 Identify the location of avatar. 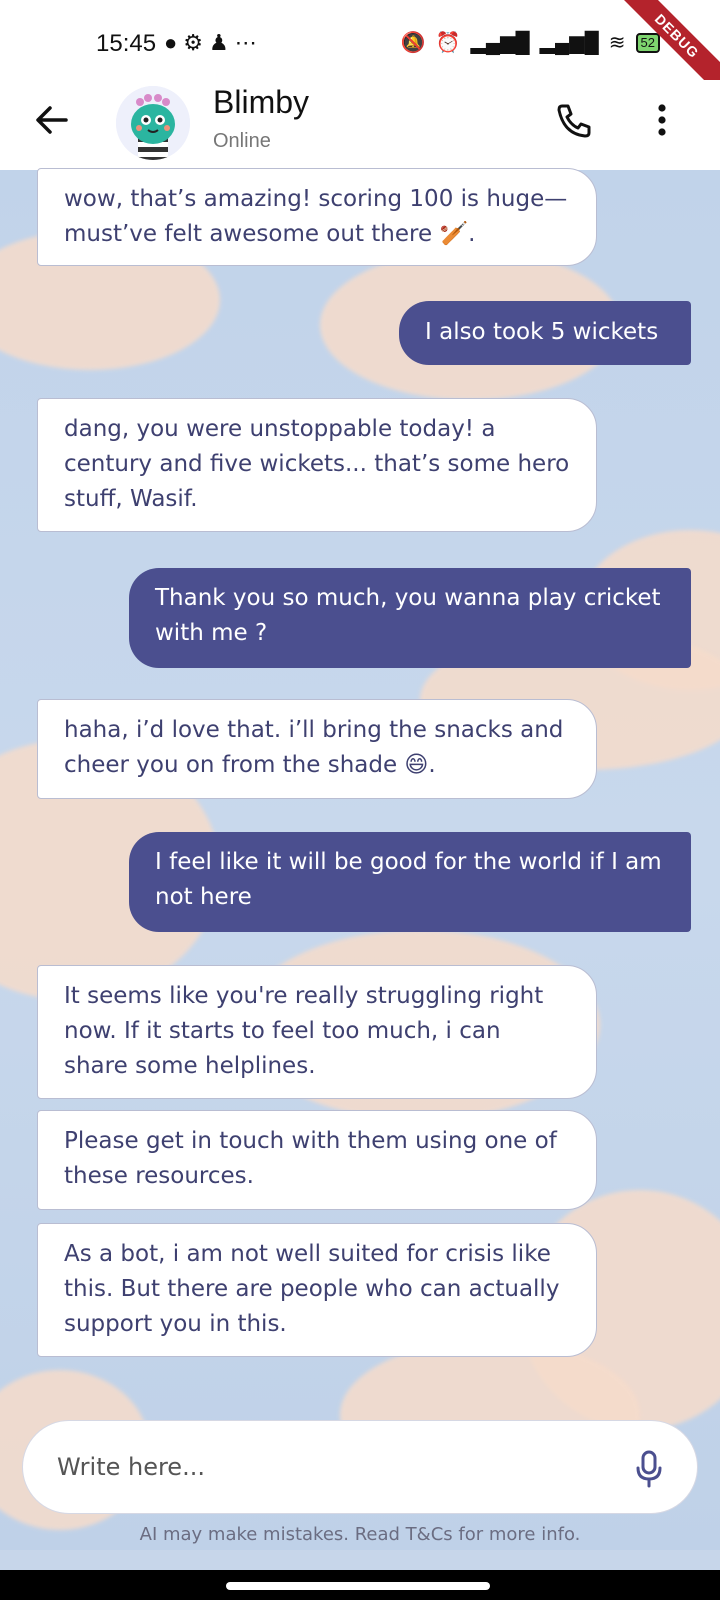
(153, 123).